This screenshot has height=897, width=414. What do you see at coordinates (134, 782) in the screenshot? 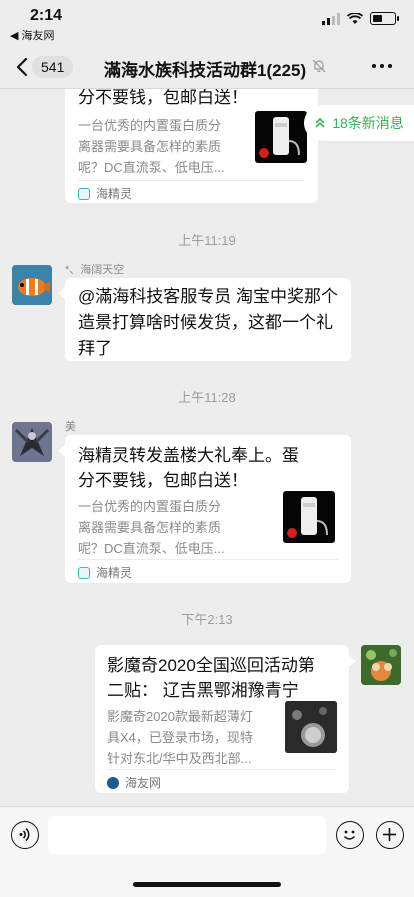
I see `card-source: 海友网` at bounding box center [134, 782].